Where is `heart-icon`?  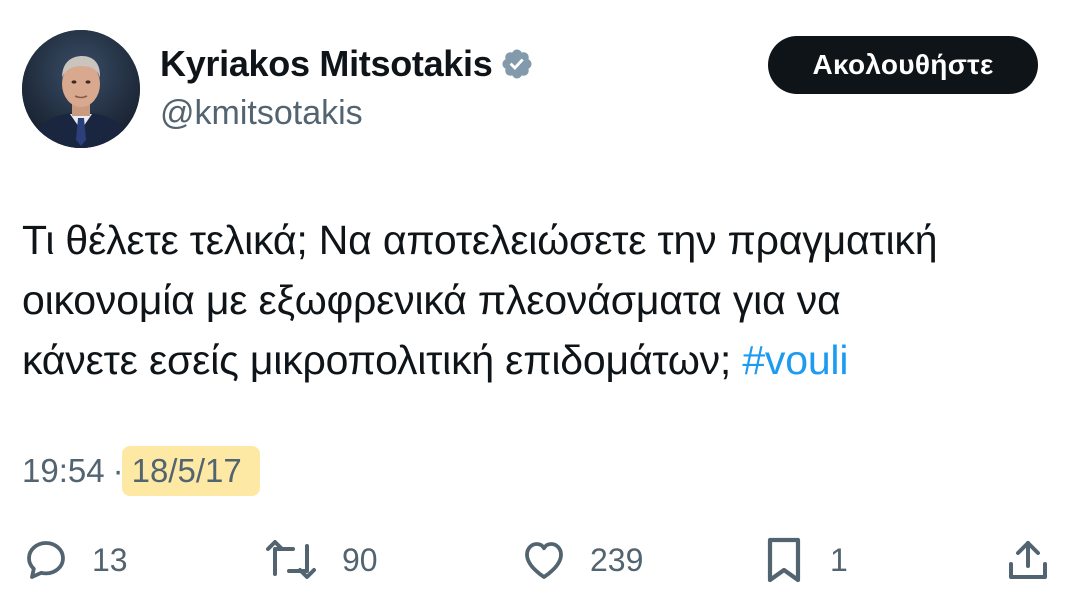
heart-icon is located at coordinates (544, 560).